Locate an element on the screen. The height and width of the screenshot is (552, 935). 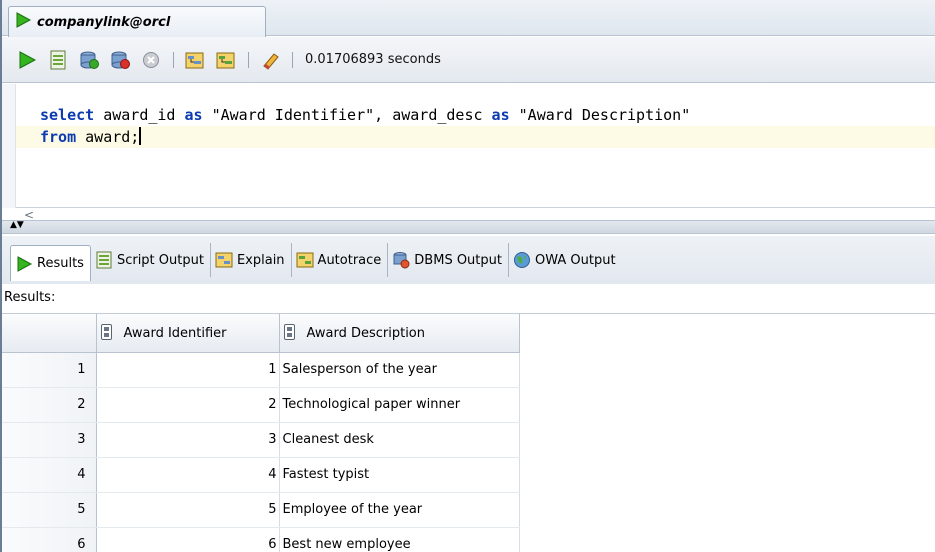
tab-owa-output: OWA Output is located at coordinates (565, 260).